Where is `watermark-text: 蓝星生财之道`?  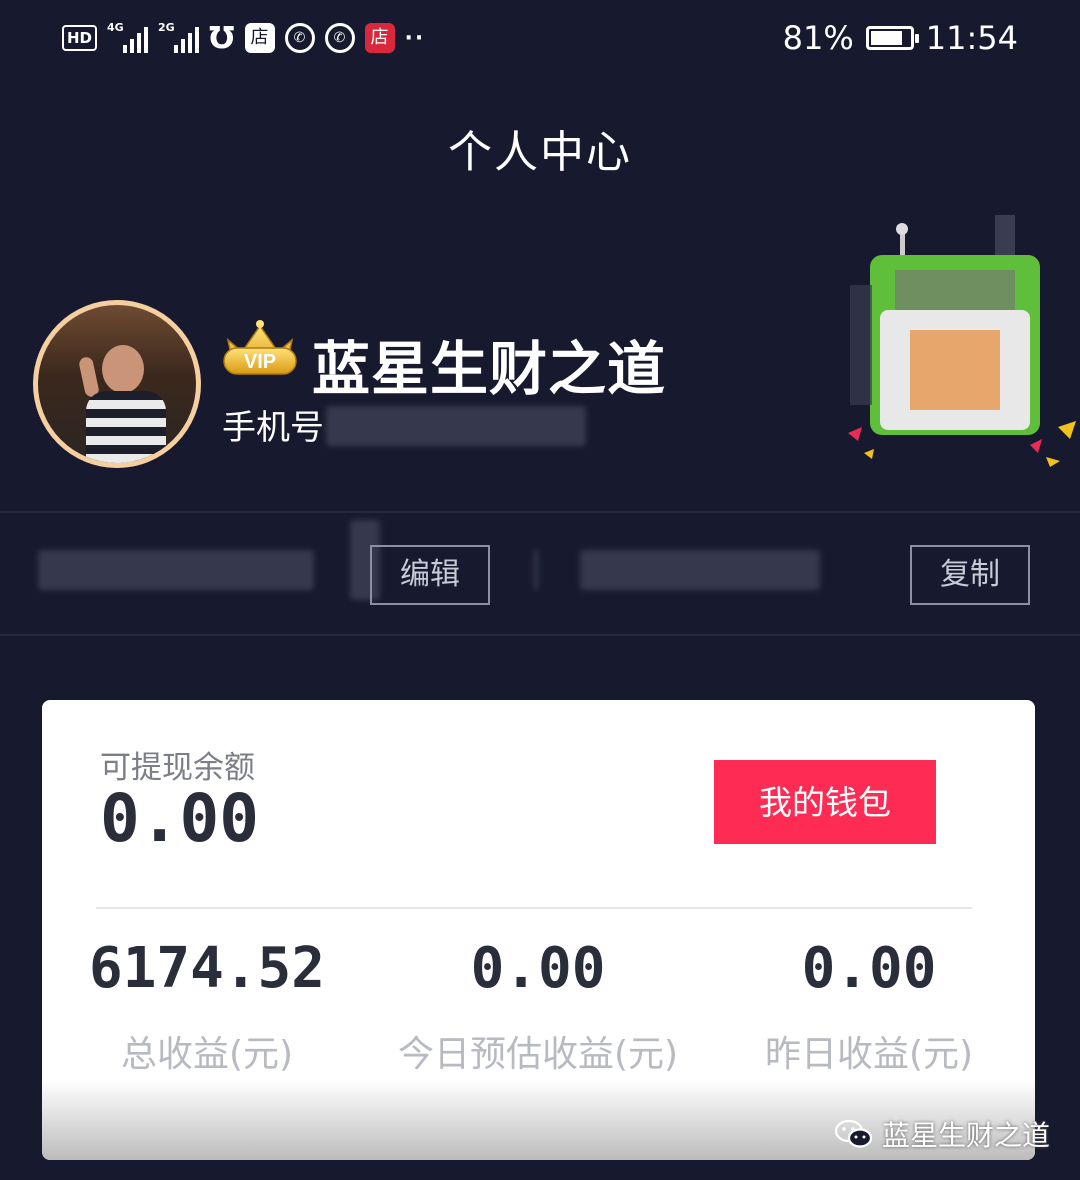 watermark-text: 蓝星生财之道 is located at coordinates (966, 1135).